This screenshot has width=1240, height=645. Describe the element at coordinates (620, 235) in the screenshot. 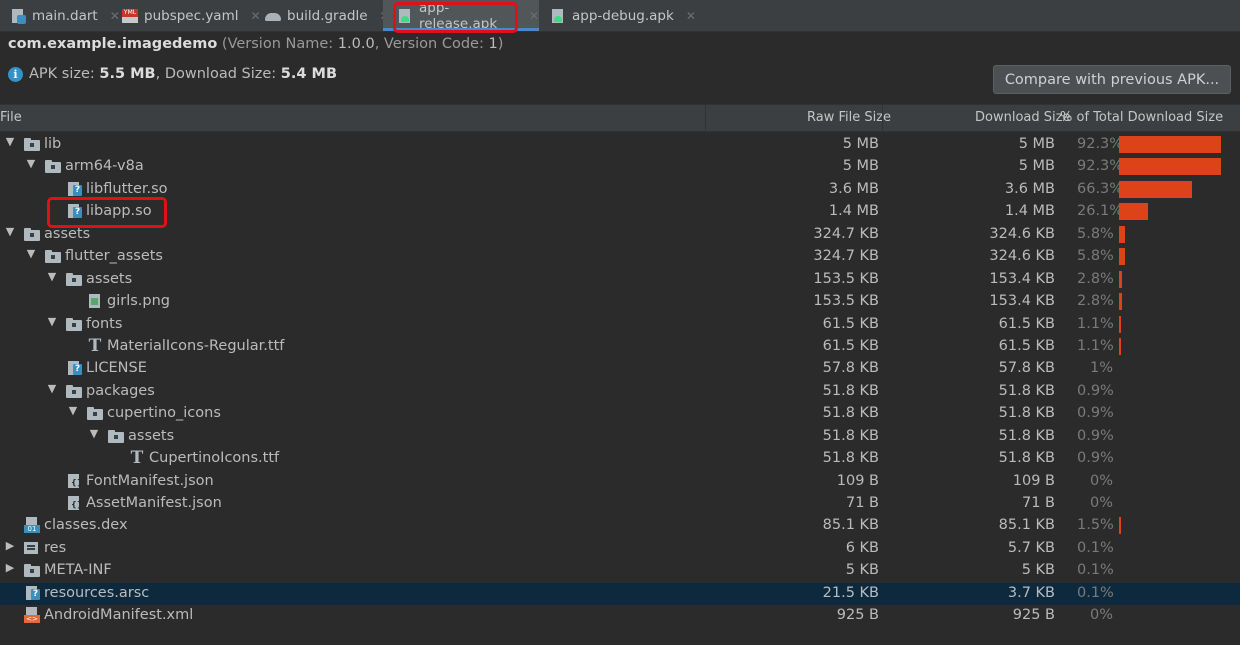

I see `table-row: ▼ assets 324.7 KB 324.6 KB 5.8%` at that location.